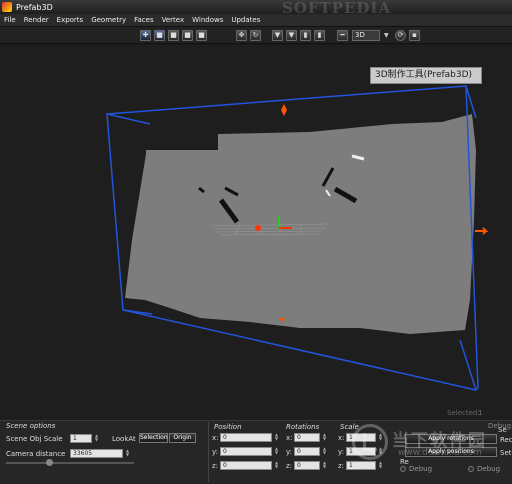 This screenshot has height=484, width=512. I want to click on rot-y-label: y:, so click(289, 452).